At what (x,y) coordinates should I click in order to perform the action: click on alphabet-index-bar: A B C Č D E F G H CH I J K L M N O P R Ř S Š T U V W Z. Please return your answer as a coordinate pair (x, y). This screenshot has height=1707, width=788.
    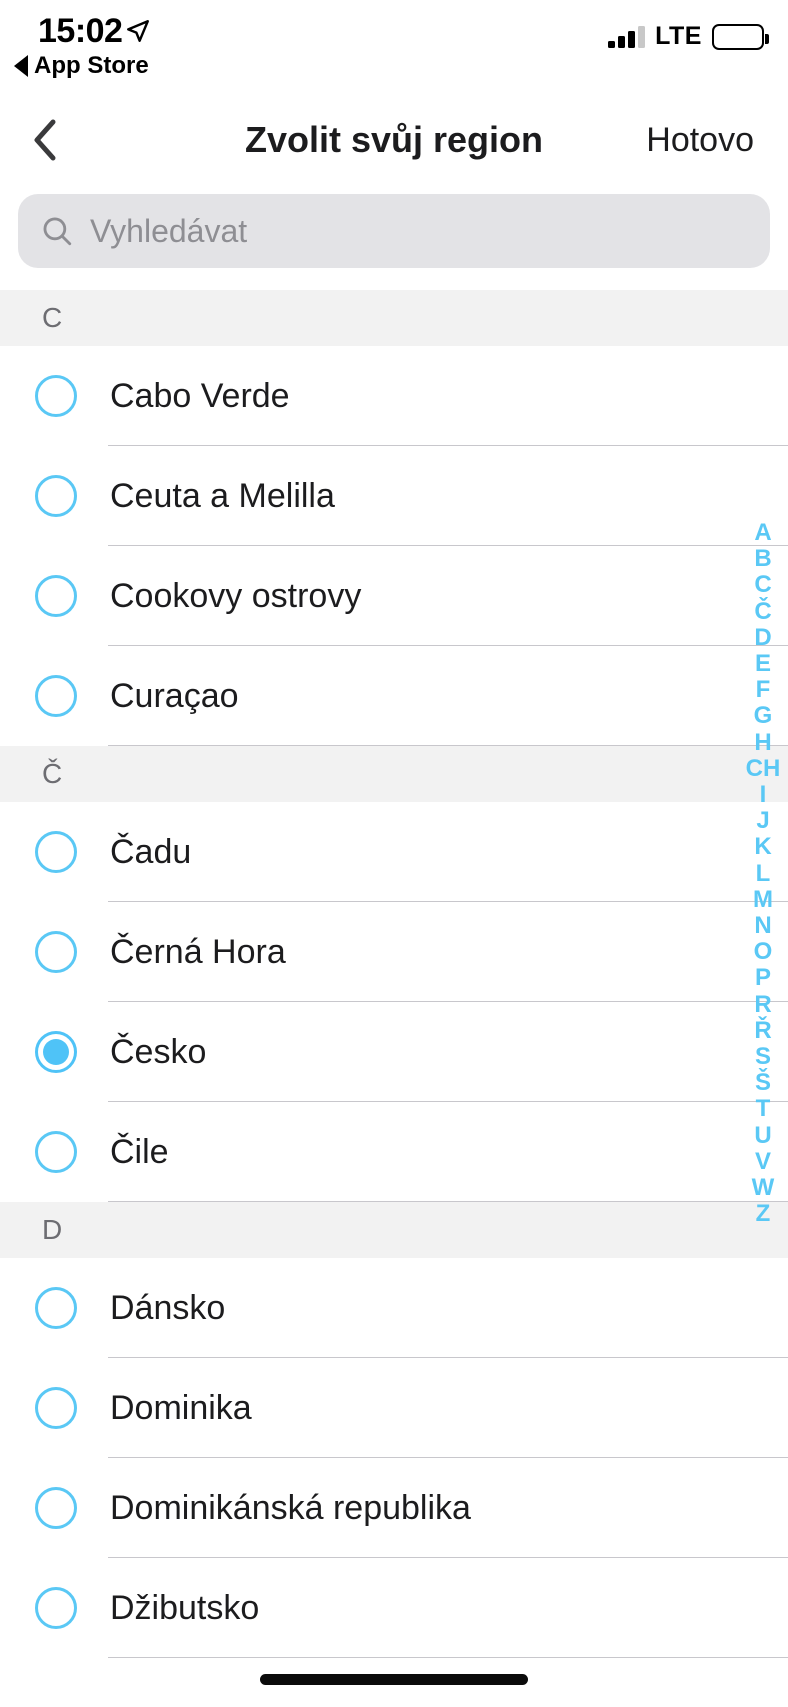
    Looking at the image, I should click on (763, 873).